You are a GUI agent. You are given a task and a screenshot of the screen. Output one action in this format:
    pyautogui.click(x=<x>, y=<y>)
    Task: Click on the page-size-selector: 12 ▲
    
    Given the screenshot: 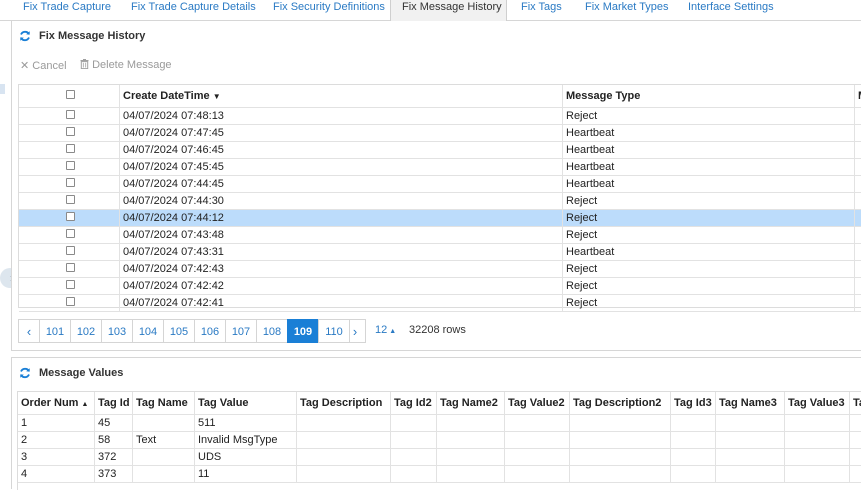 What is the action you would take?
    pyautogui.click(x=385, y=330)
    